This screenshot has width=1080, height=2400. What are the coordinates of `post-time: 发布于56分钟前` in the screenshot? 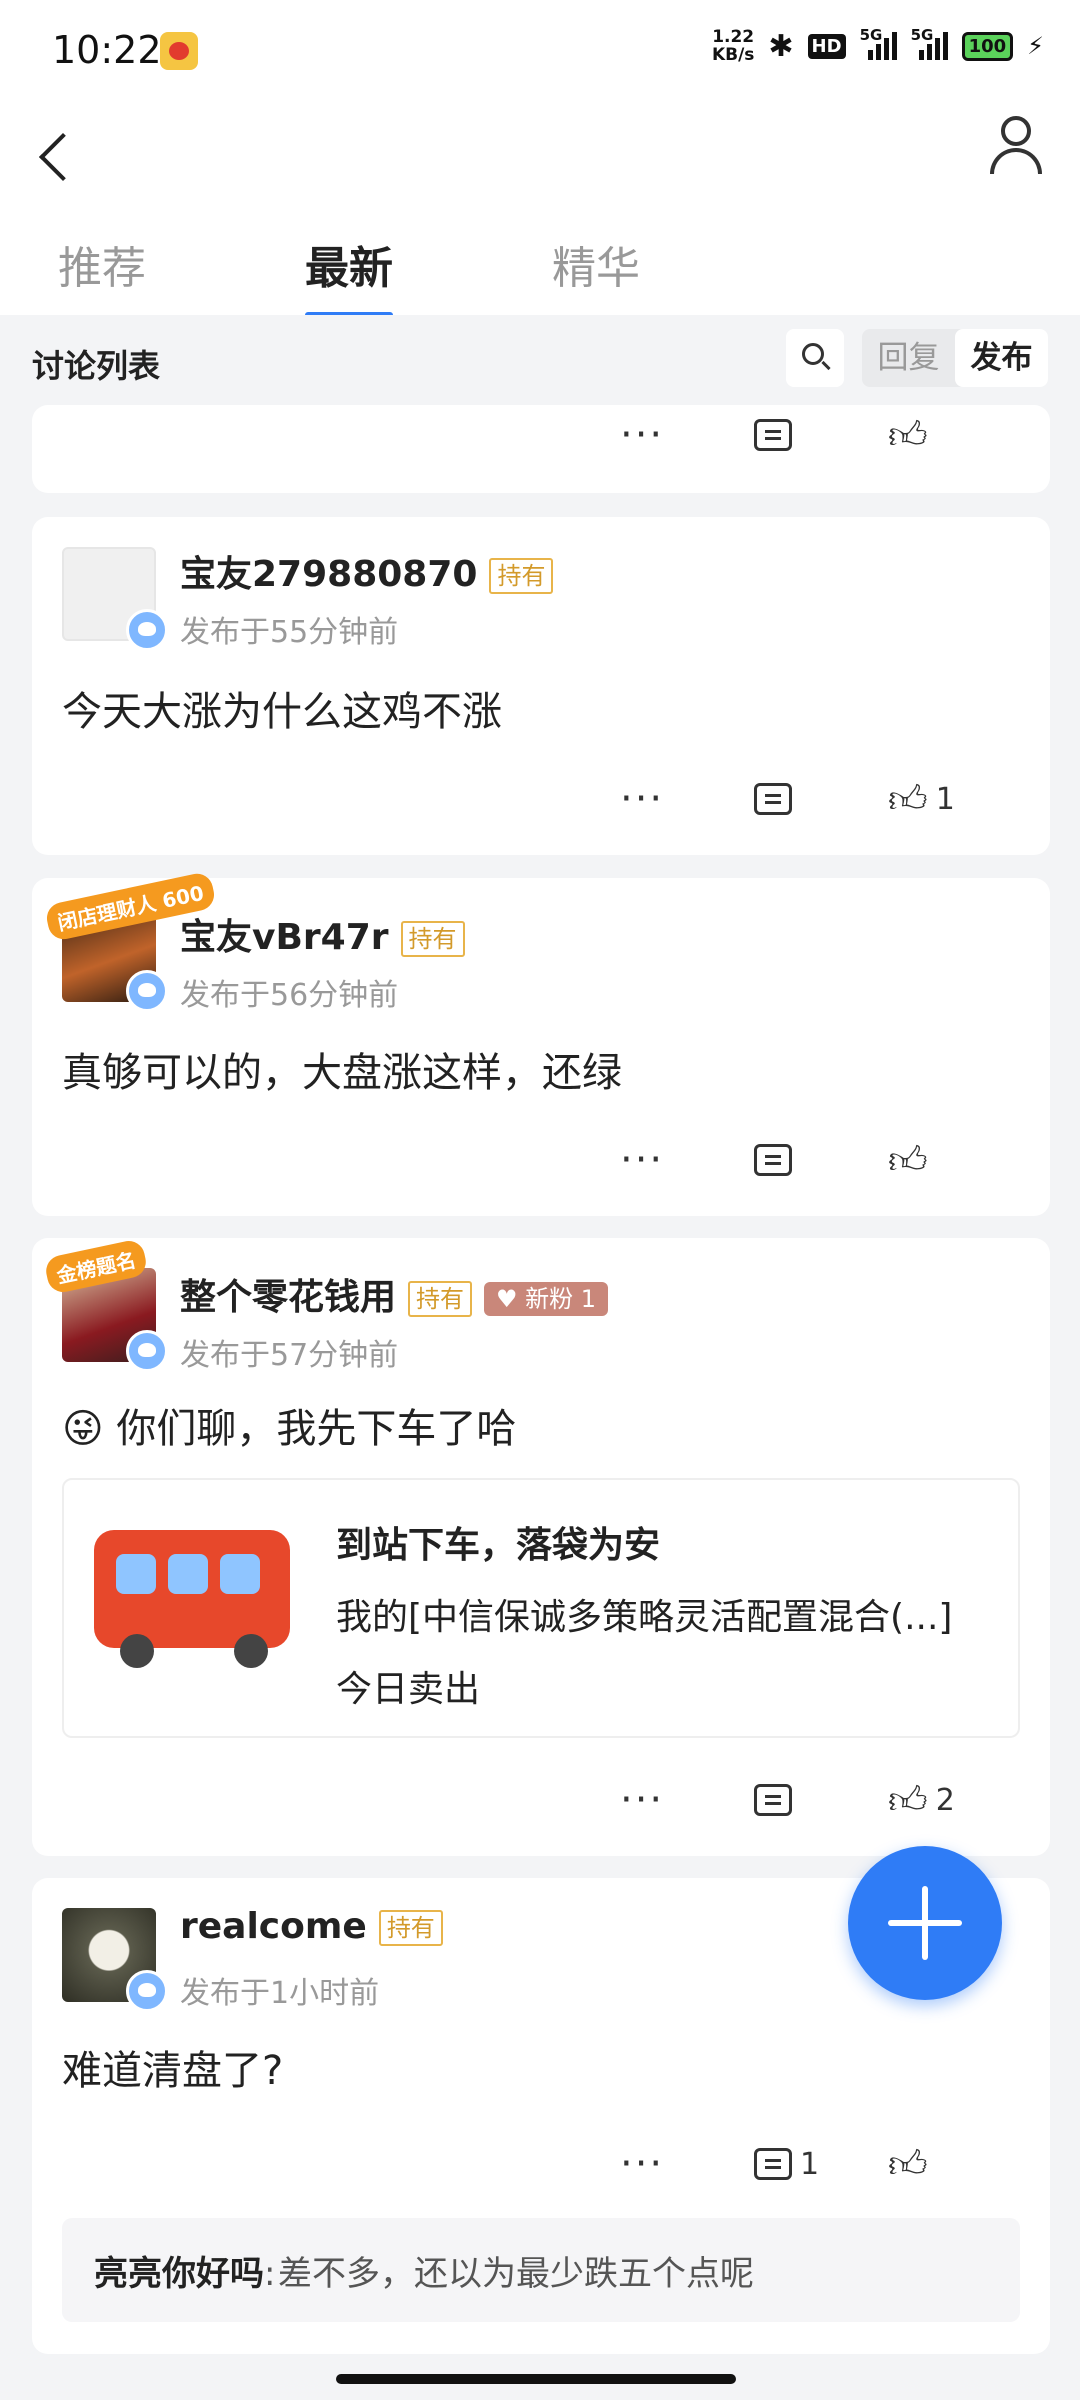 It's located at (289, 995).